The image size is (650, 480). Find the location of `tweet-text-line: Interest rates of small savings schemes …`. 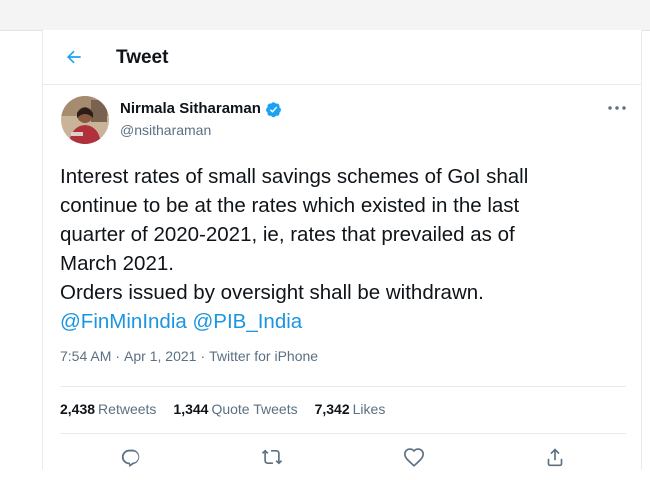

tweet-text-line: Interest rates of small savings schemes … is located at coordinates (294, 176).